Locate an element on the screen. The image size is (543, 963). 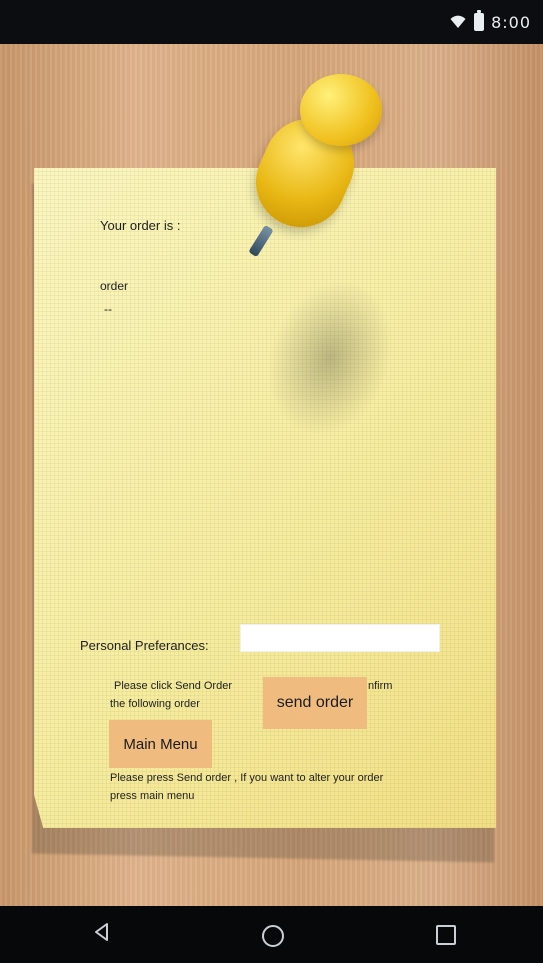
send-instruction-line2: the following order is located at coordinates (155, 704).